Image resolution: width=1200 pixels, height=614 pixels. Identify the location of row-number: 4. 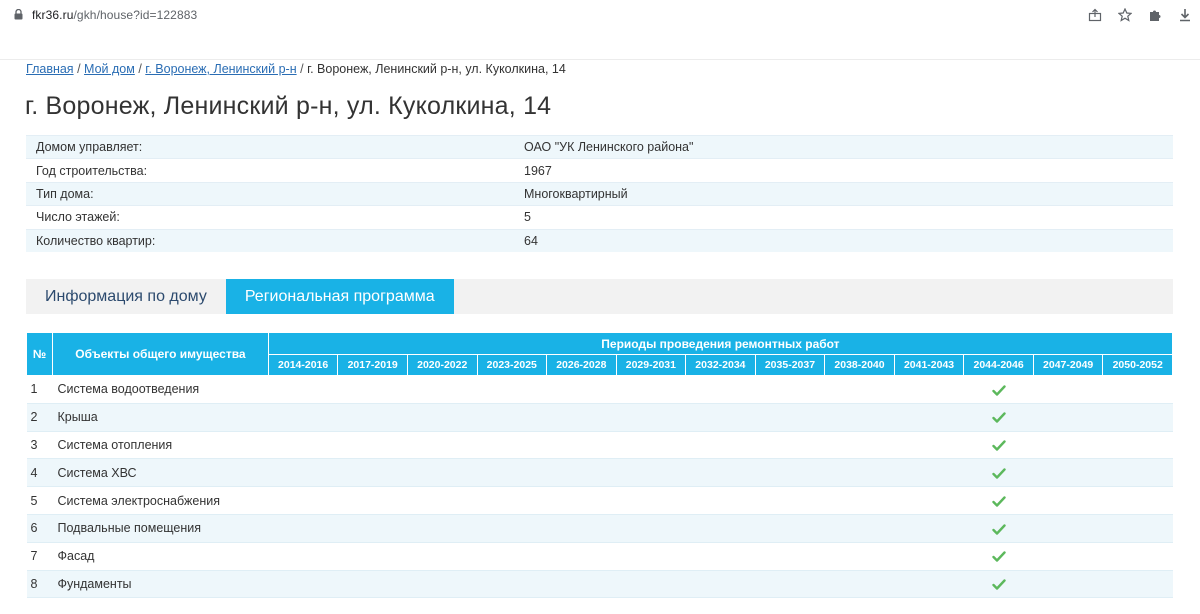
(39, 473).